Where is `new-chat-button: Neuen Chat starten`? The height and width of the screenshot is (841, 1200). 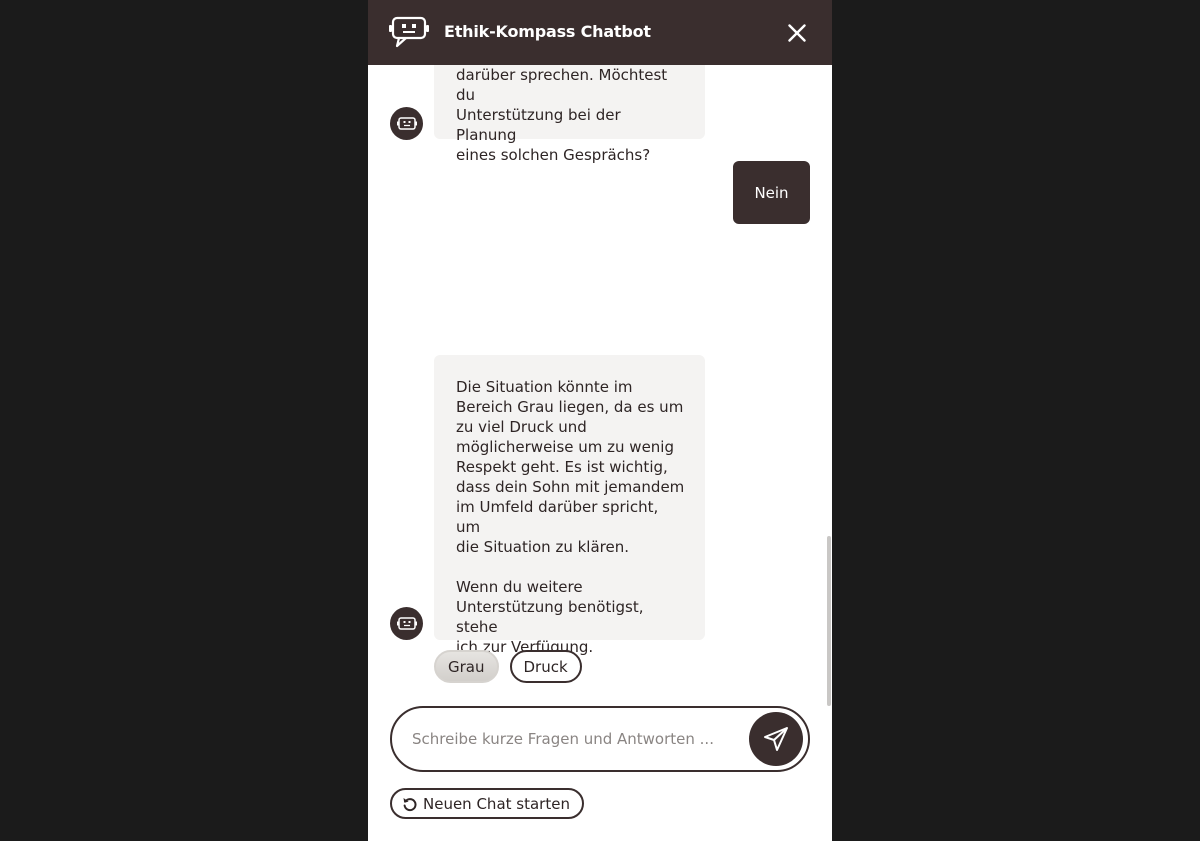 new-chat-button: Neuen Chat starten is located at coordinates (487, 803).